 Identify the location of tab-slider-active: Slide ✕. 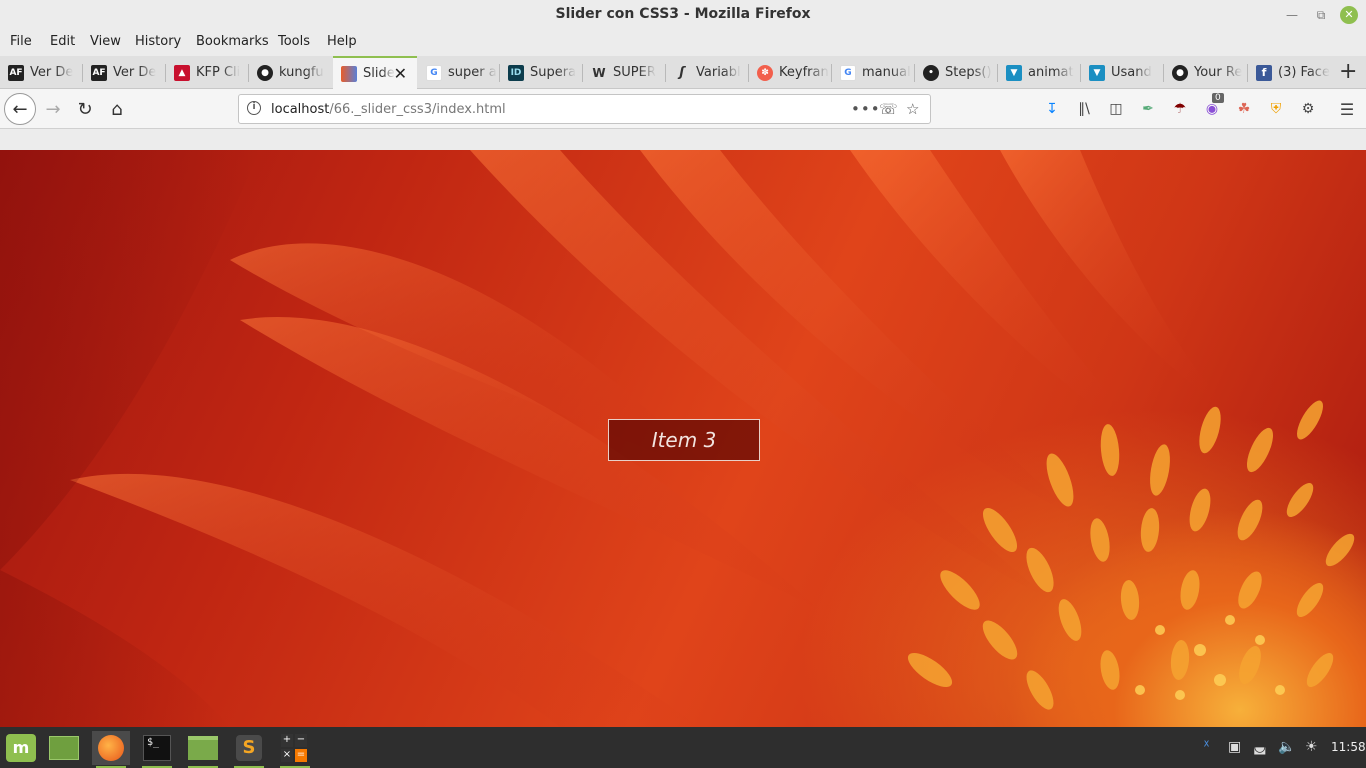
(375, 72).